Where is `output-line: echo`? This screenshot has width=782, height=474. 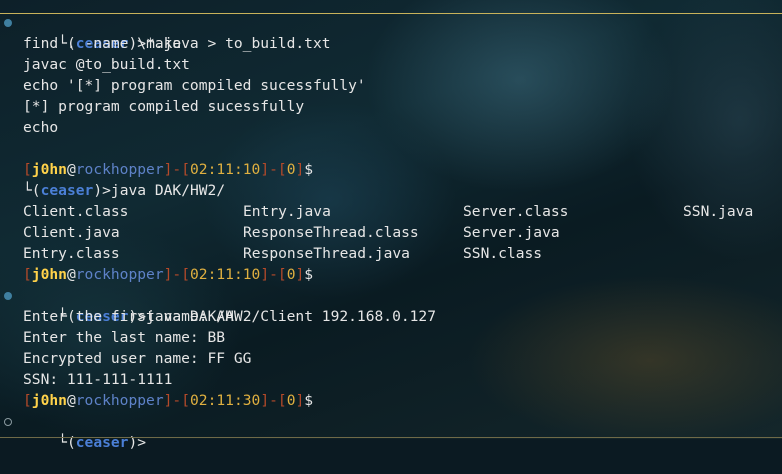 output-line: echo is located at coordinates (41, 127).